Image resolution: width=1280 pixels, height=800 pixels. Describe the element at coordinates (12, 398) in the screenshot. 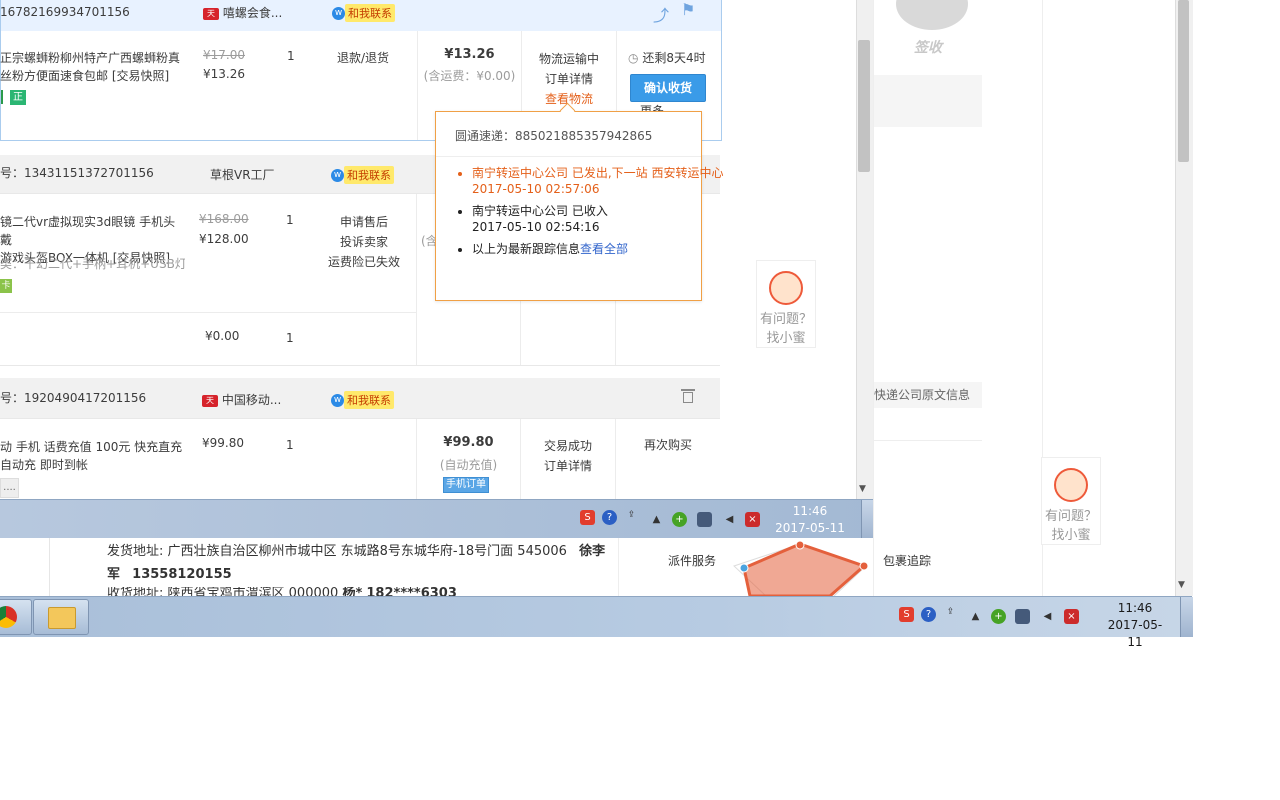

I see `order-3-number-prefix: 号：` at that location.